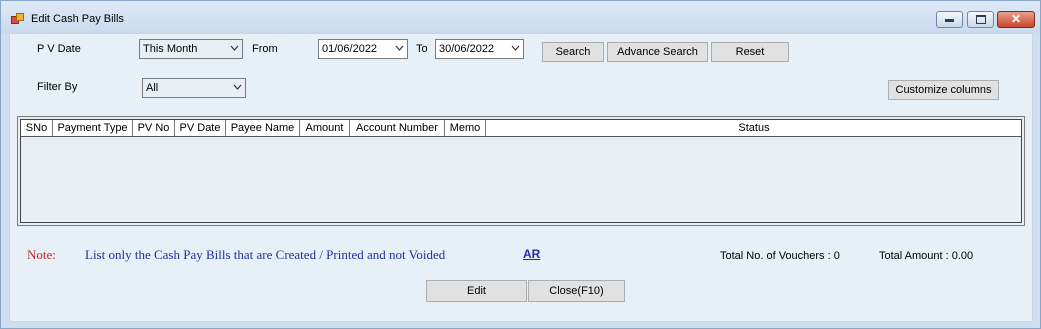 The image size is (1041, 329). Describe the element at coordinates (476, 291) in the screenshot. I see `edit-button: Edit` at that location.